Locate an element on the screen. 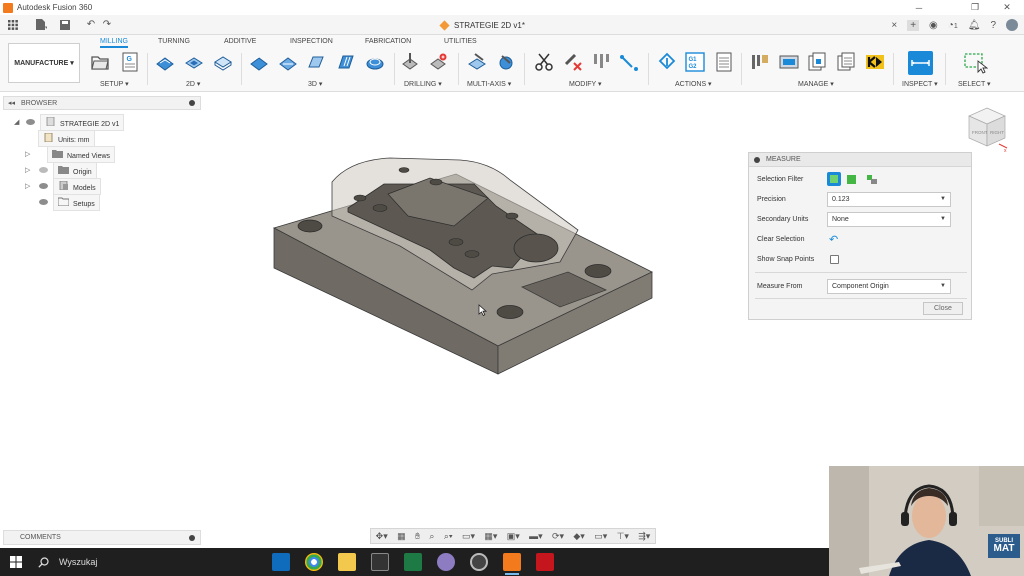  measure-icon is located at coordinates (920, 63).